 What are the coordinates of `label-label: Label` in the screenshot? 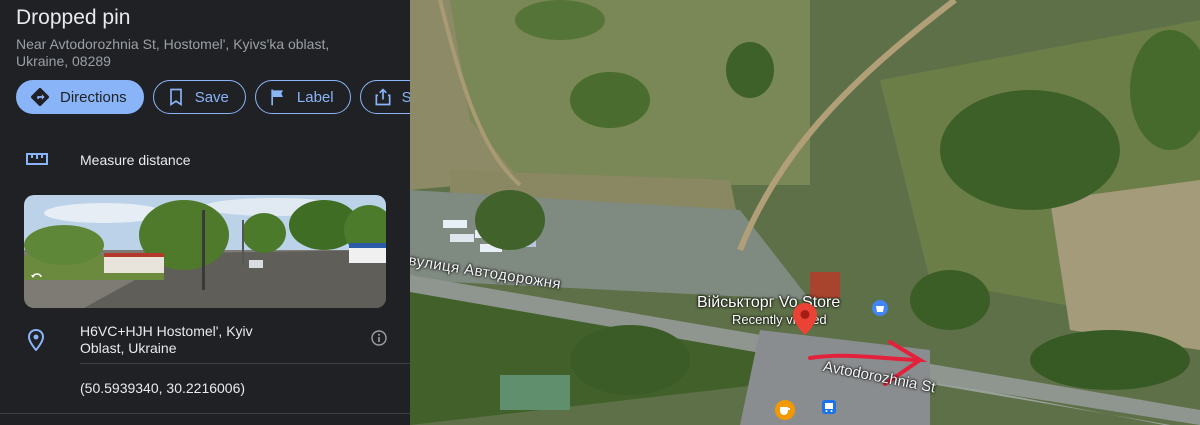 It's located at (315, 97).